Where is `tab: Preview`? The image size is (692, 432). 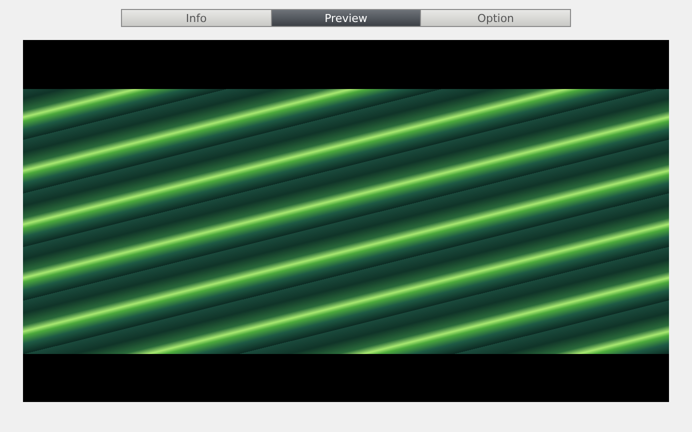
tab: Preview is located at coordinates (347, 18).